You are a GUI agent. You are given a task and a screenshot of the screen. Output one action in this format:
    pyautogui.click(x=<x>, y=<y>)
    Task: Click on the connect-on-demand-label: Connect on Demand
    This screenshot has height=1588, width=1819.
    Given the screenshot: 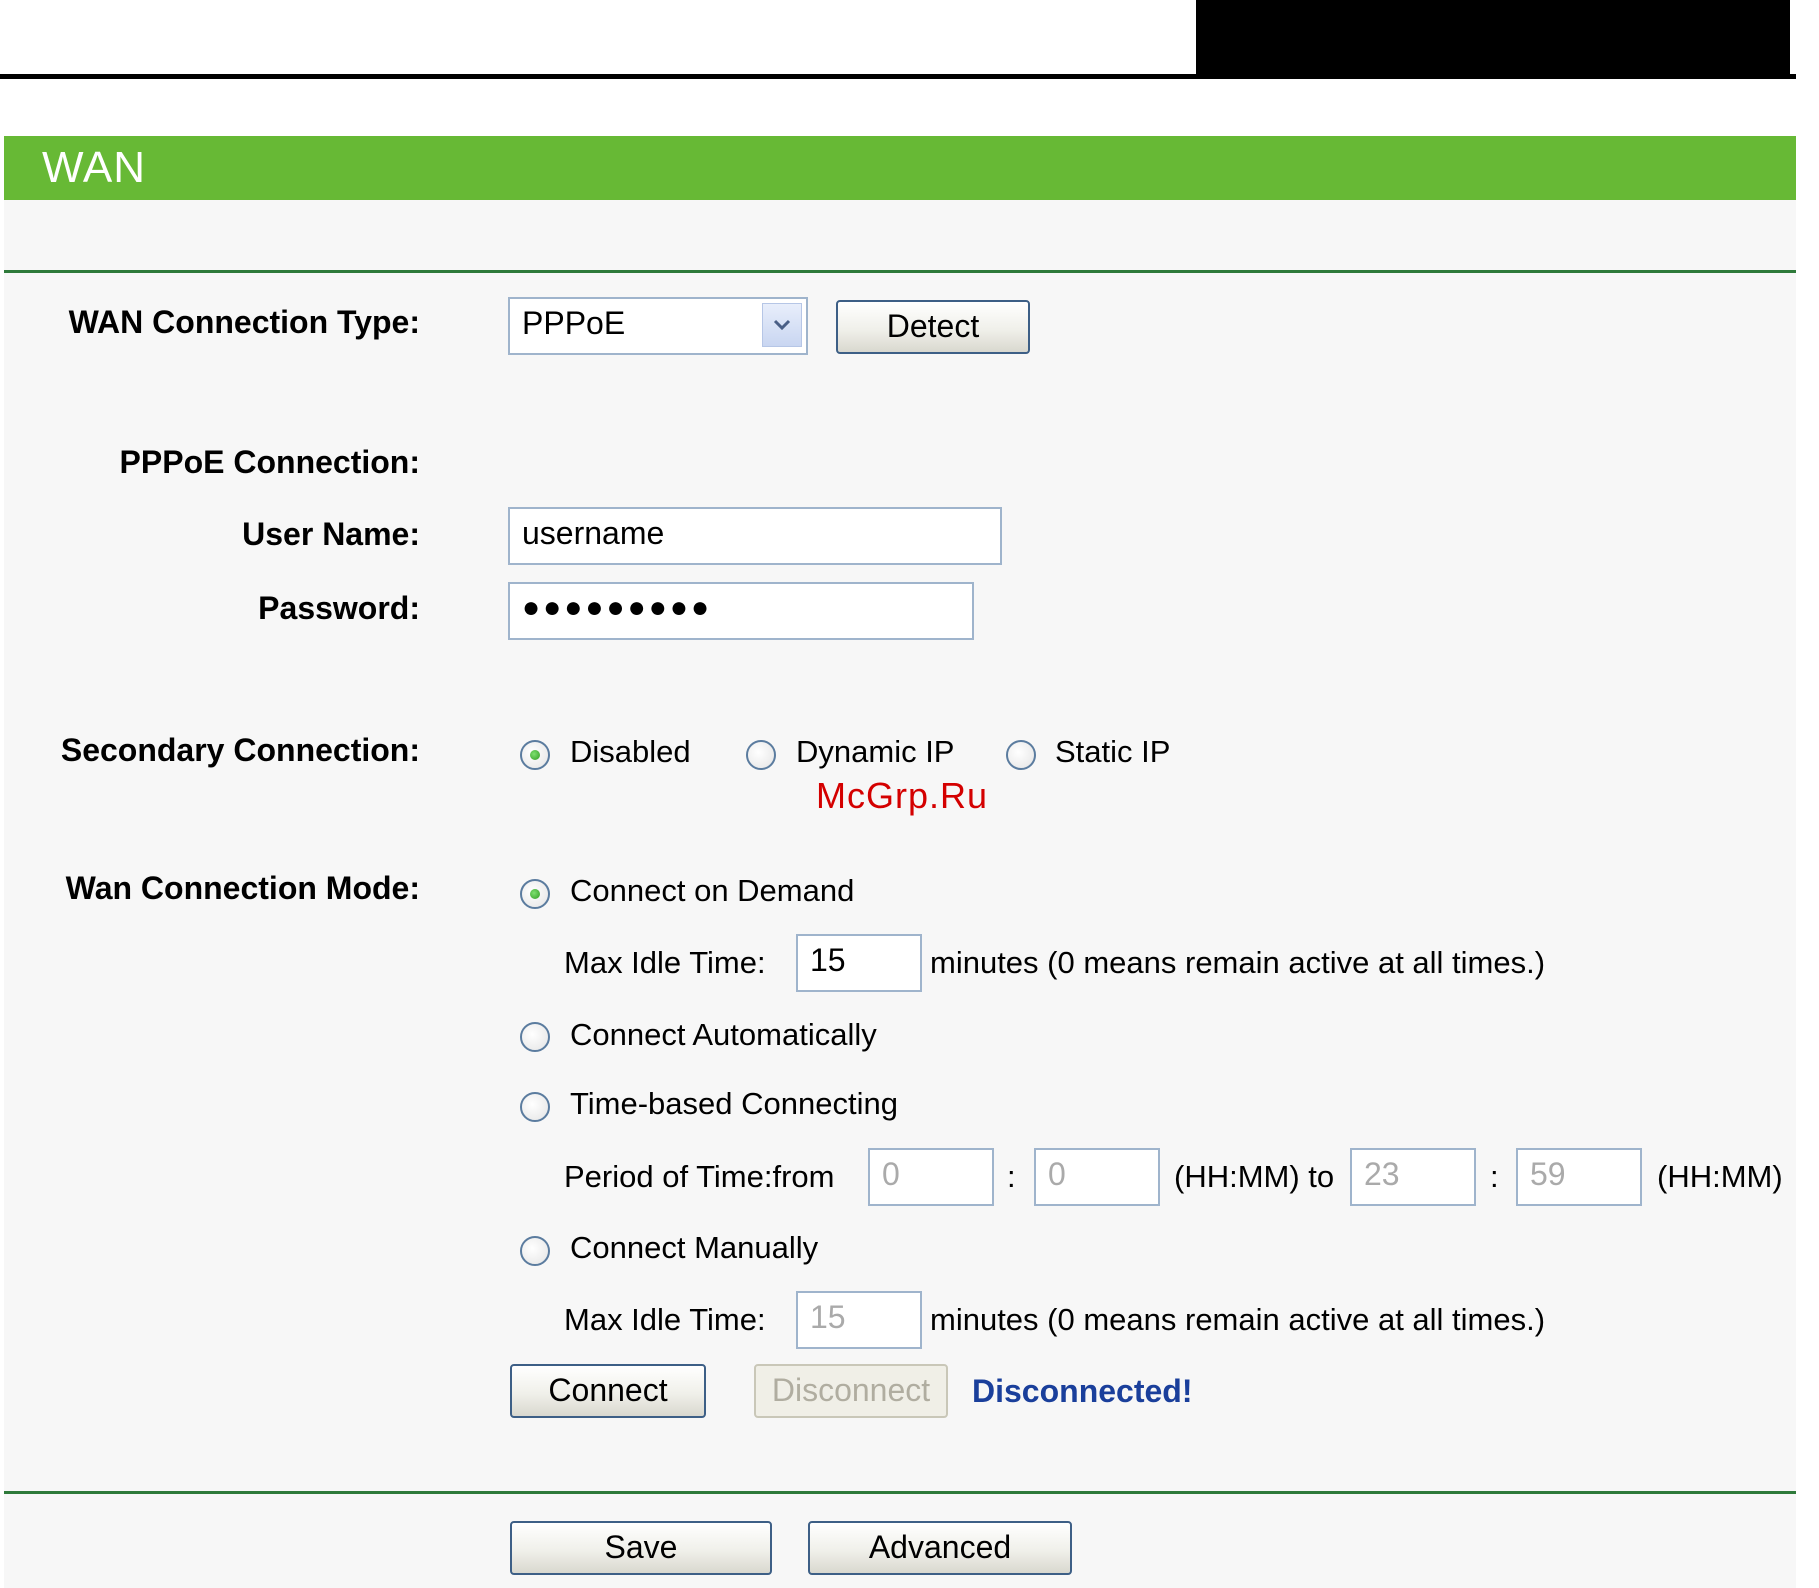 What is the action you would take?
    pyautogui.click(x=712, y=890)
    